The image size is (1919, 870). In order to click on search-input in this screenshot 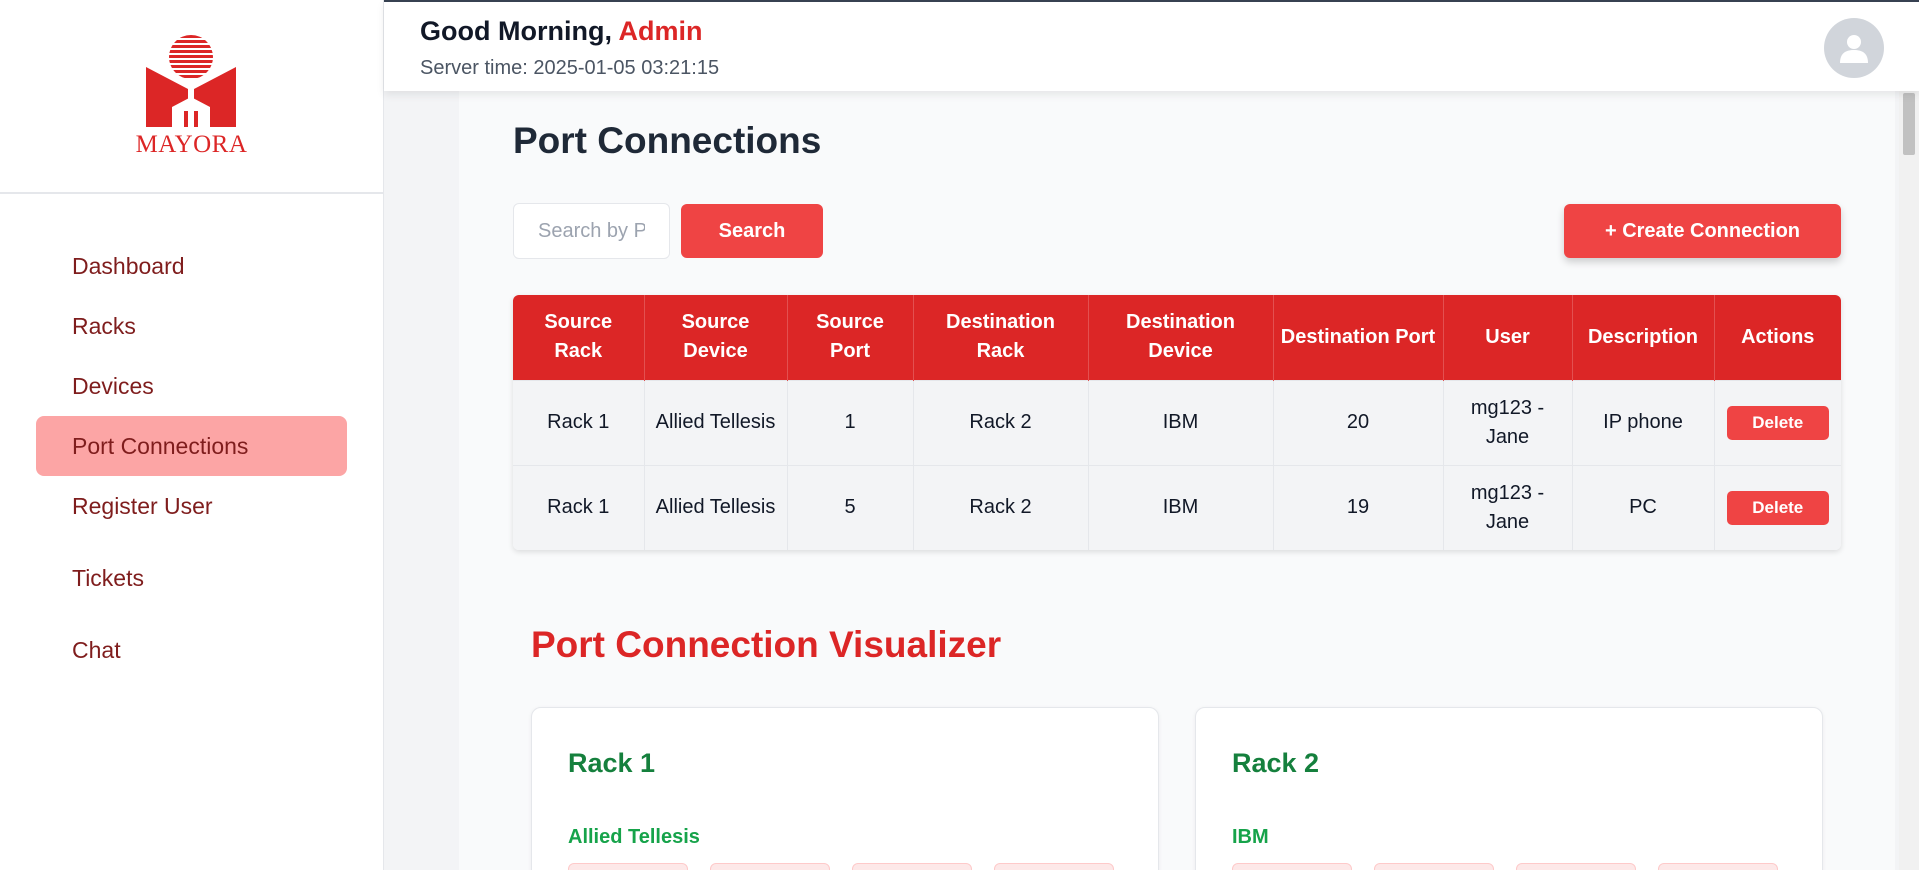, I will do `click(591, 231)`.